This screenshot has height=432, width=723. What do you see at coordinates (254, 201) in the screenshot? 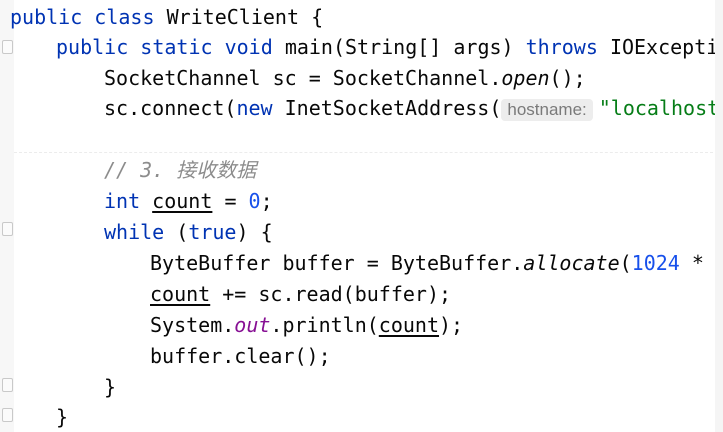
I see `number-literal: 0` at bounding box center [254, 201].